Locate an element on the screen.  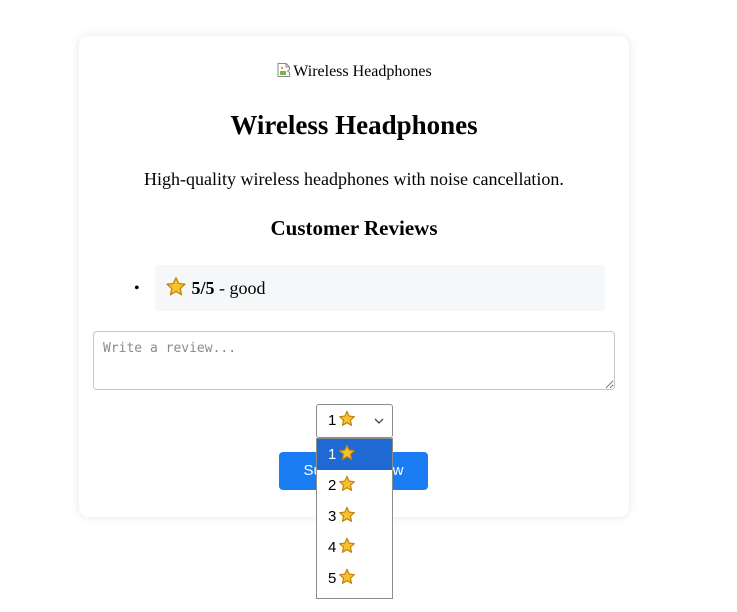
product-image: Wireless Headphones is located at coordinates (354, 72).